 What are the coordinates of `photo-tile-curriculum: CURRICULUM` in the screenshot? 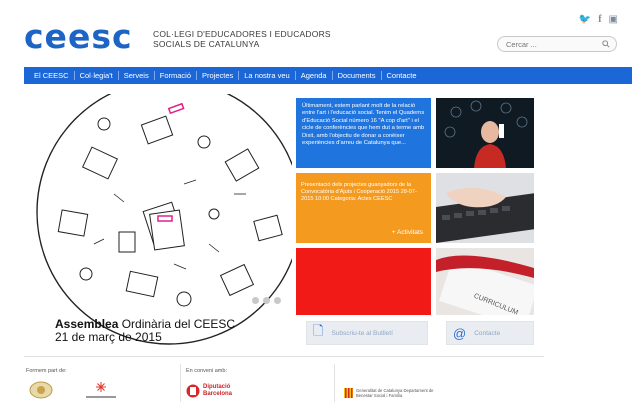 It's located at (485, 281).